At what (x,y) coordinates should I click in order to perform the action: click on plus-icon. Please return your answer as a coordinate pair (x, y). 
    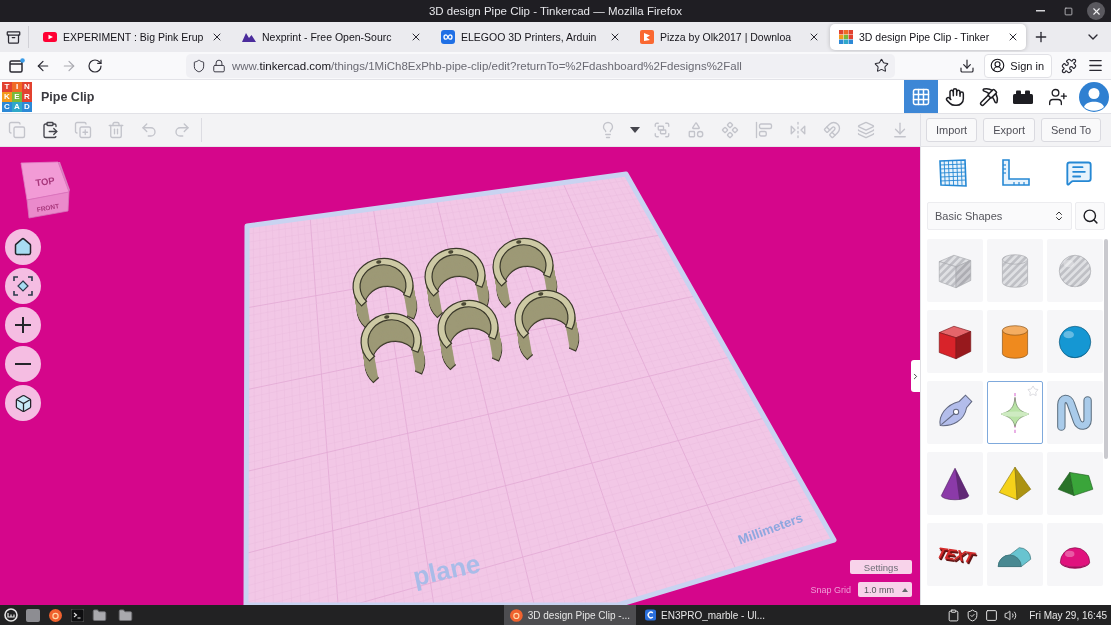
    Looking at the image, I should click on (1041, 37).